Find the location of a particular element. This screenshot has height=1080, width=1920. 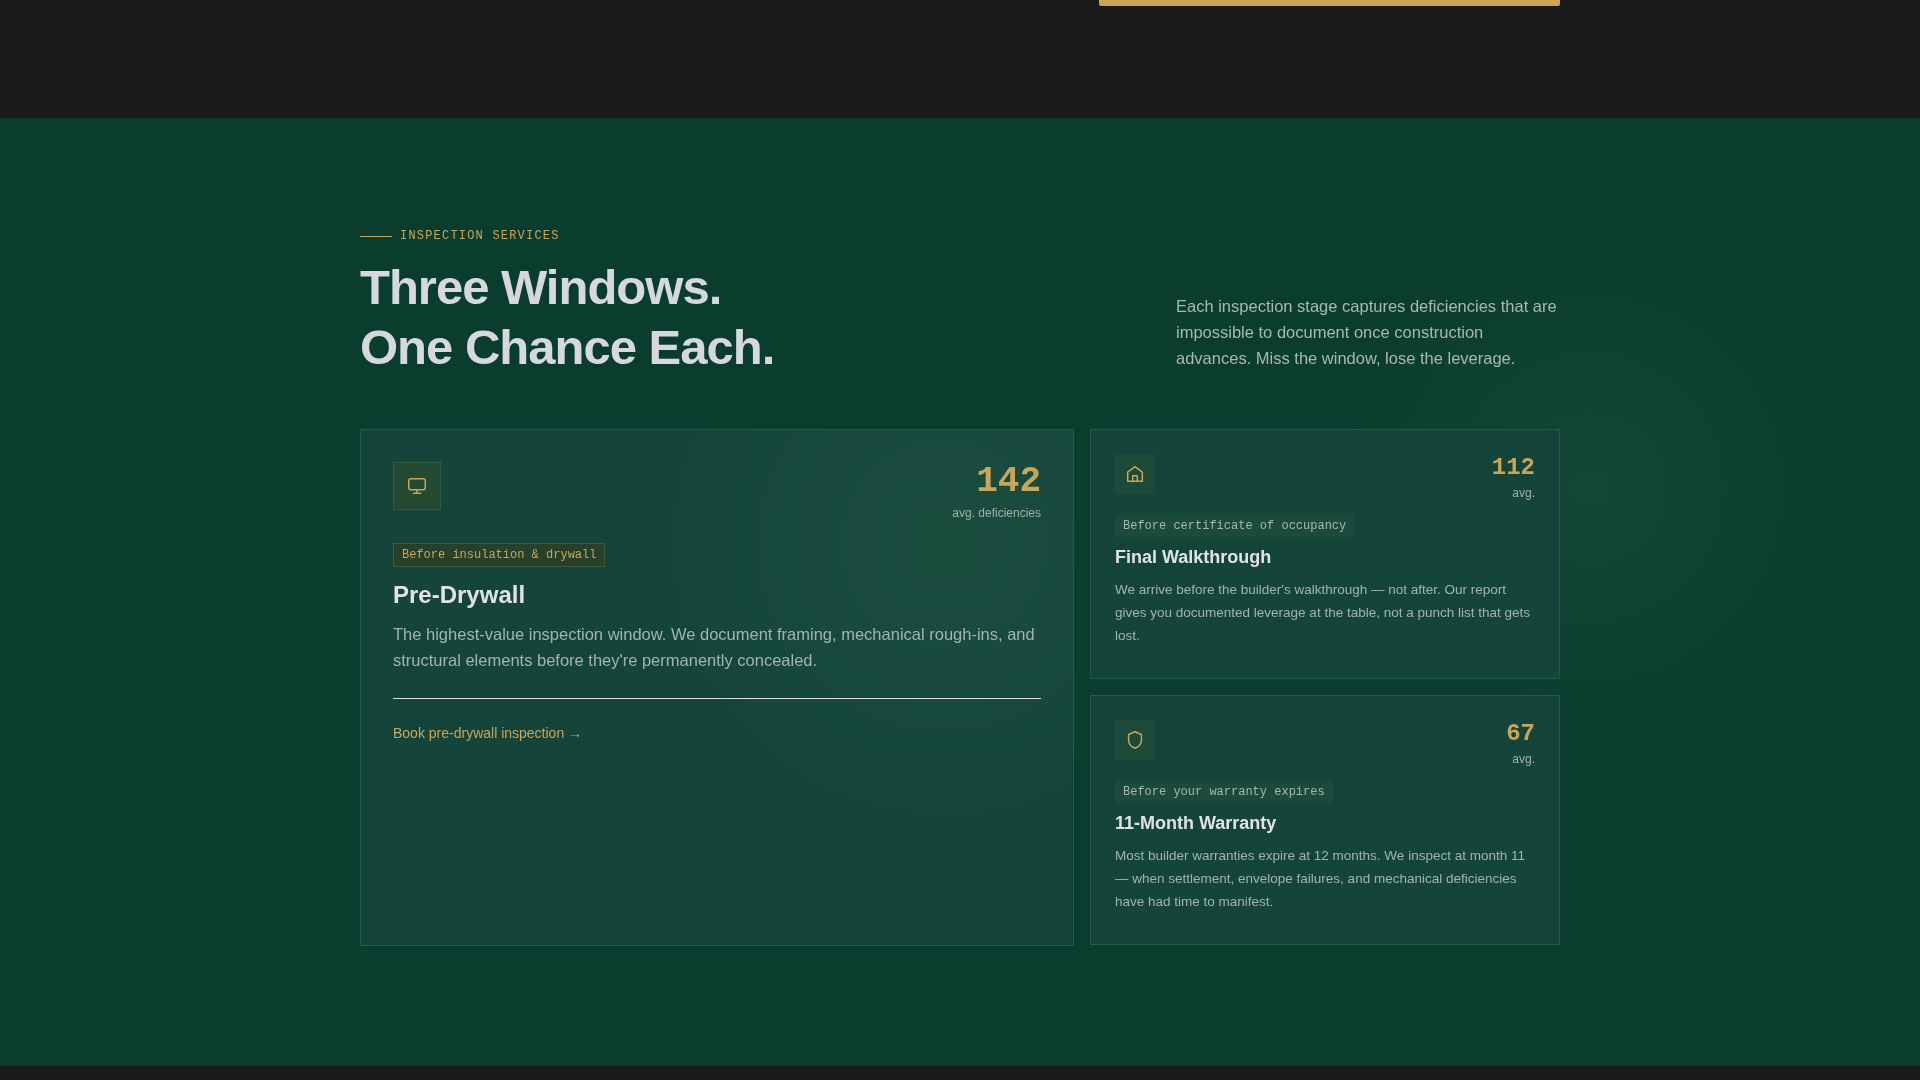

eyebrow-label: INSPECTION SERVICES is located at coordinates (480, 236).